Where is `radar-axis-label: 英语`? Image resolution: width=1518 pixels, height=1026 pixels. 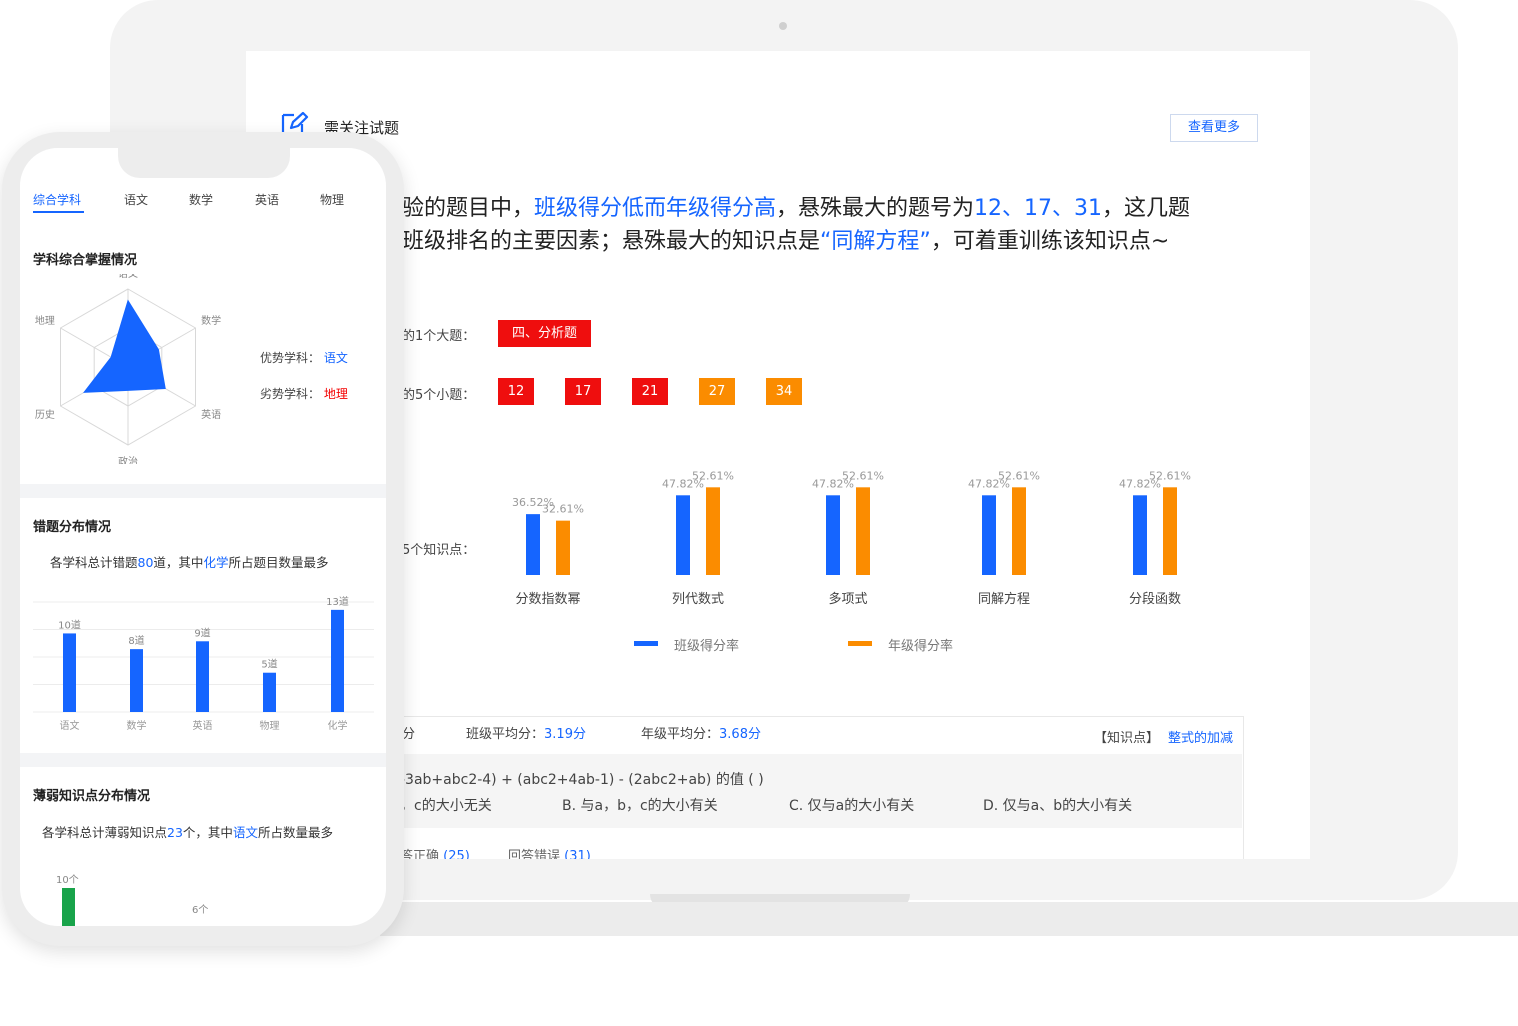
radar-axis-label: 英语 is located at coordinates (211, 414).